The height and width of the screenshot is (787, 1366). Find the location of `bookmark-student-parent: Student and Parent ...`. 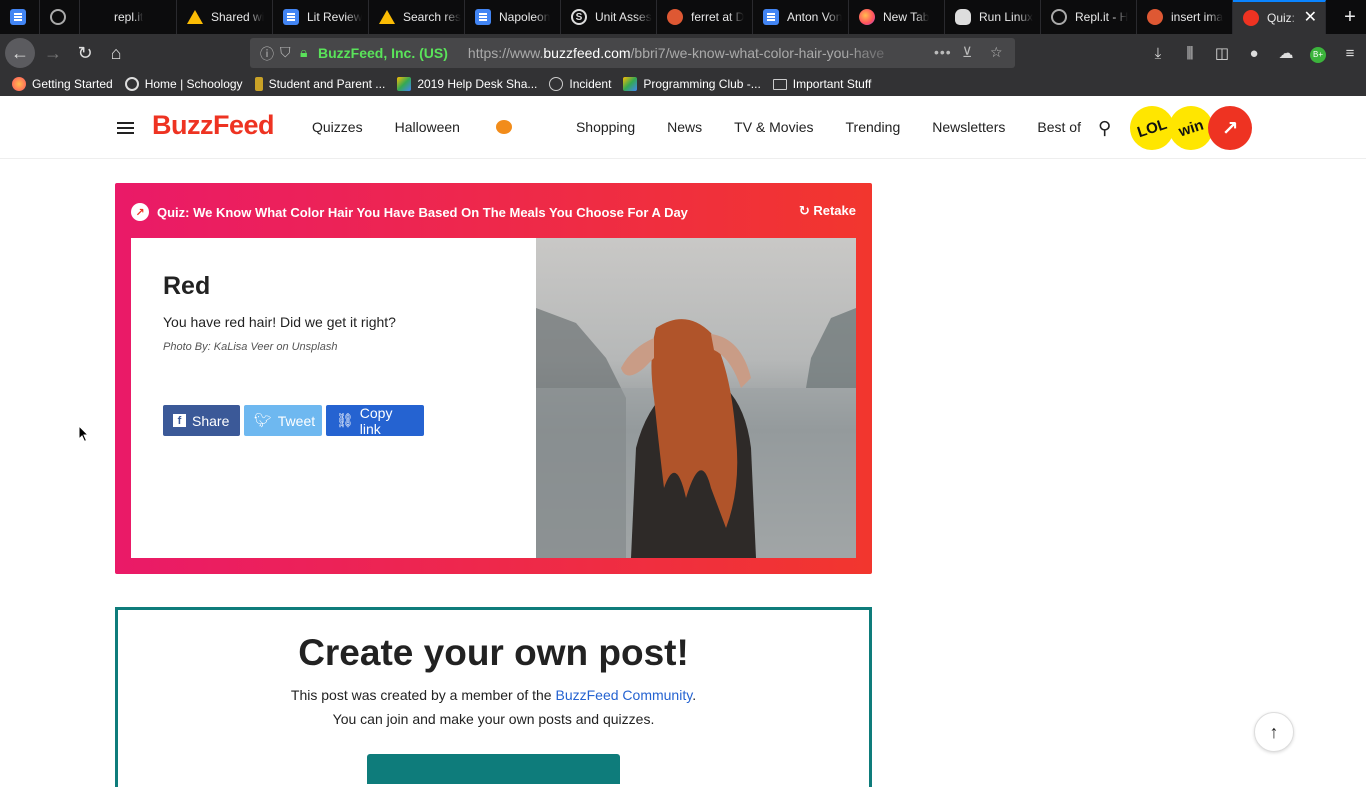

bookmark-student-parent: Student and Parent ... is located at coordinates (319, 84).